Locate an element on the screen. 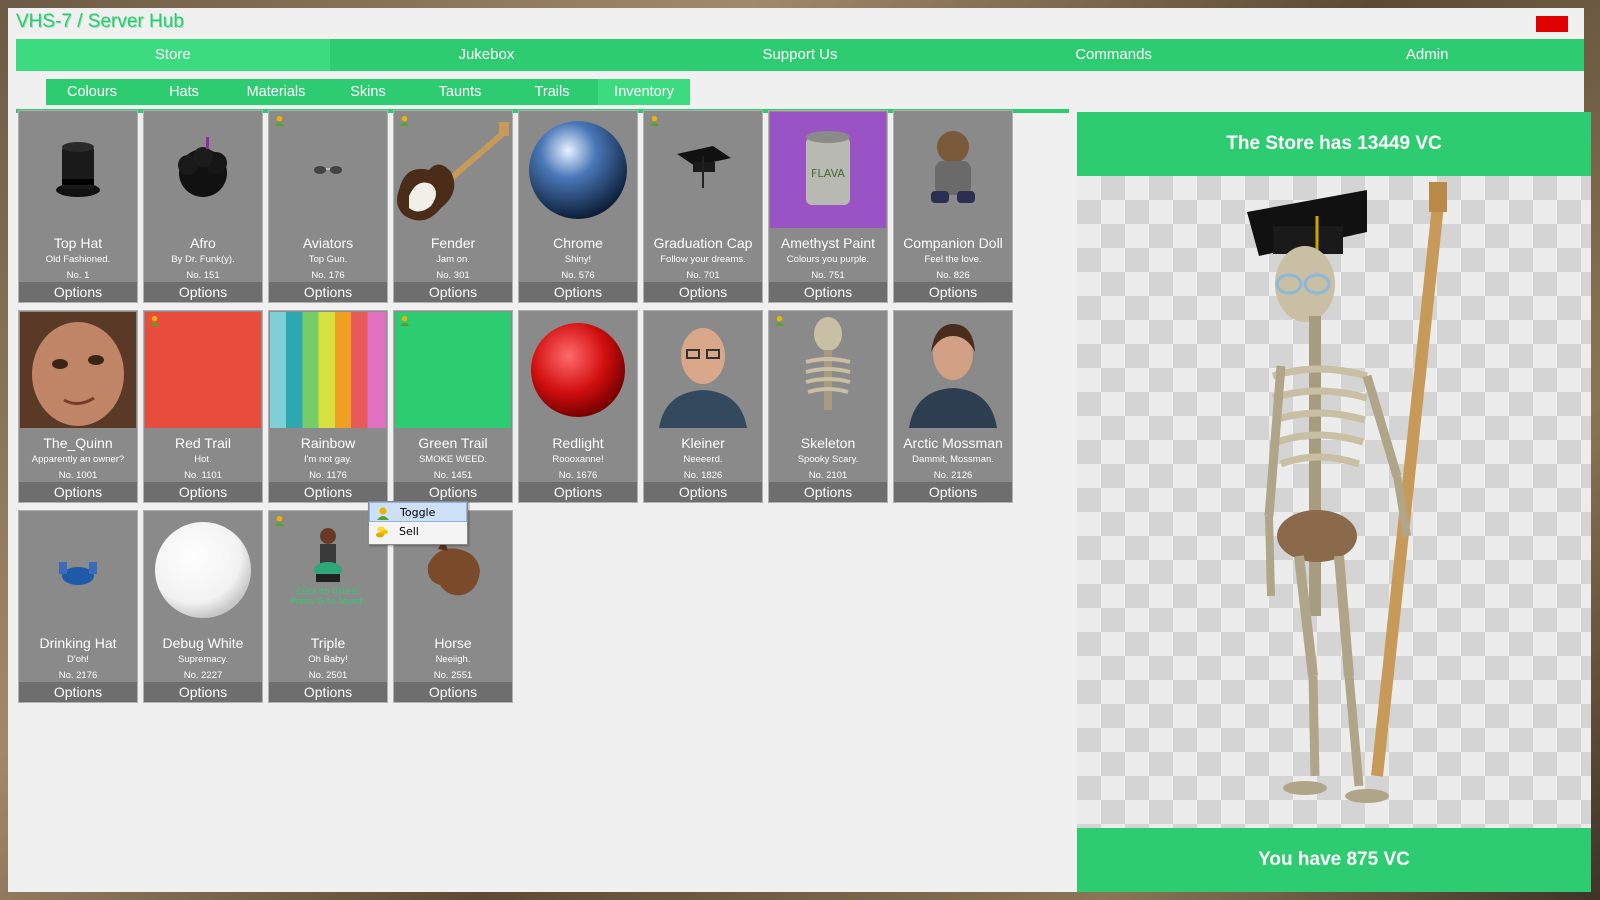 This screenshot has width=1600, height=900. item-description: Neeeerd. is located at coordinates (703, 459).